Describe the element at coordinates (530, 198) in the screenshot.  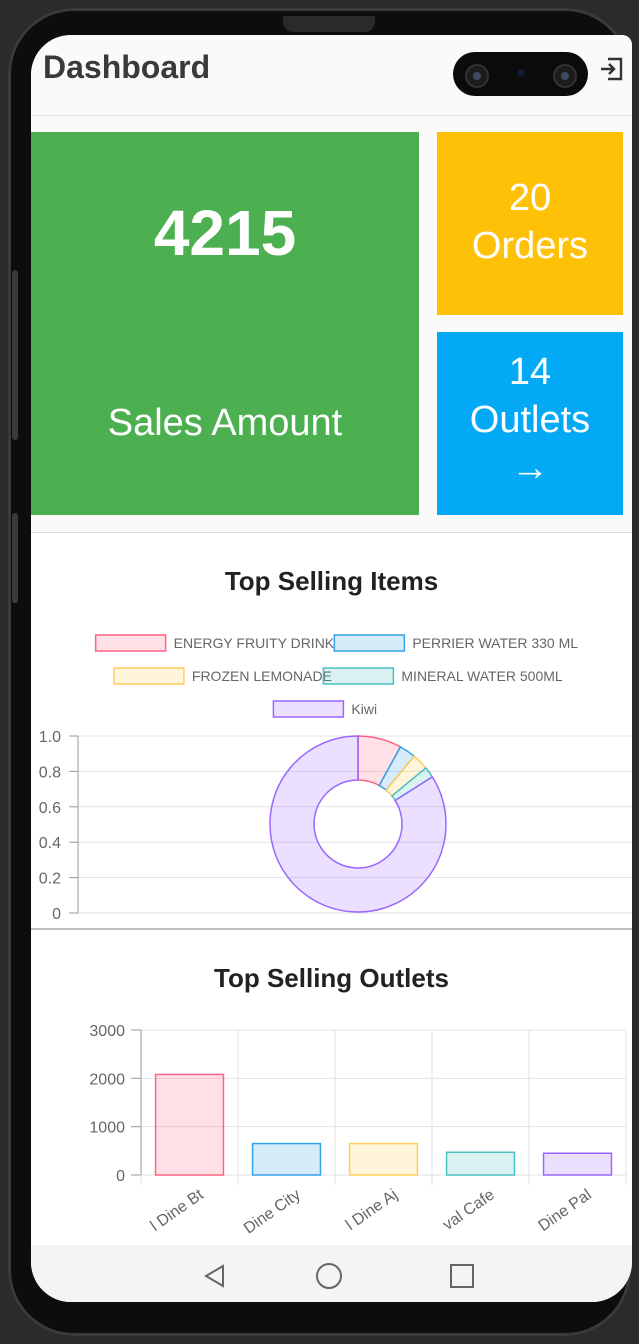
I see `orders-count: 20` at that location.